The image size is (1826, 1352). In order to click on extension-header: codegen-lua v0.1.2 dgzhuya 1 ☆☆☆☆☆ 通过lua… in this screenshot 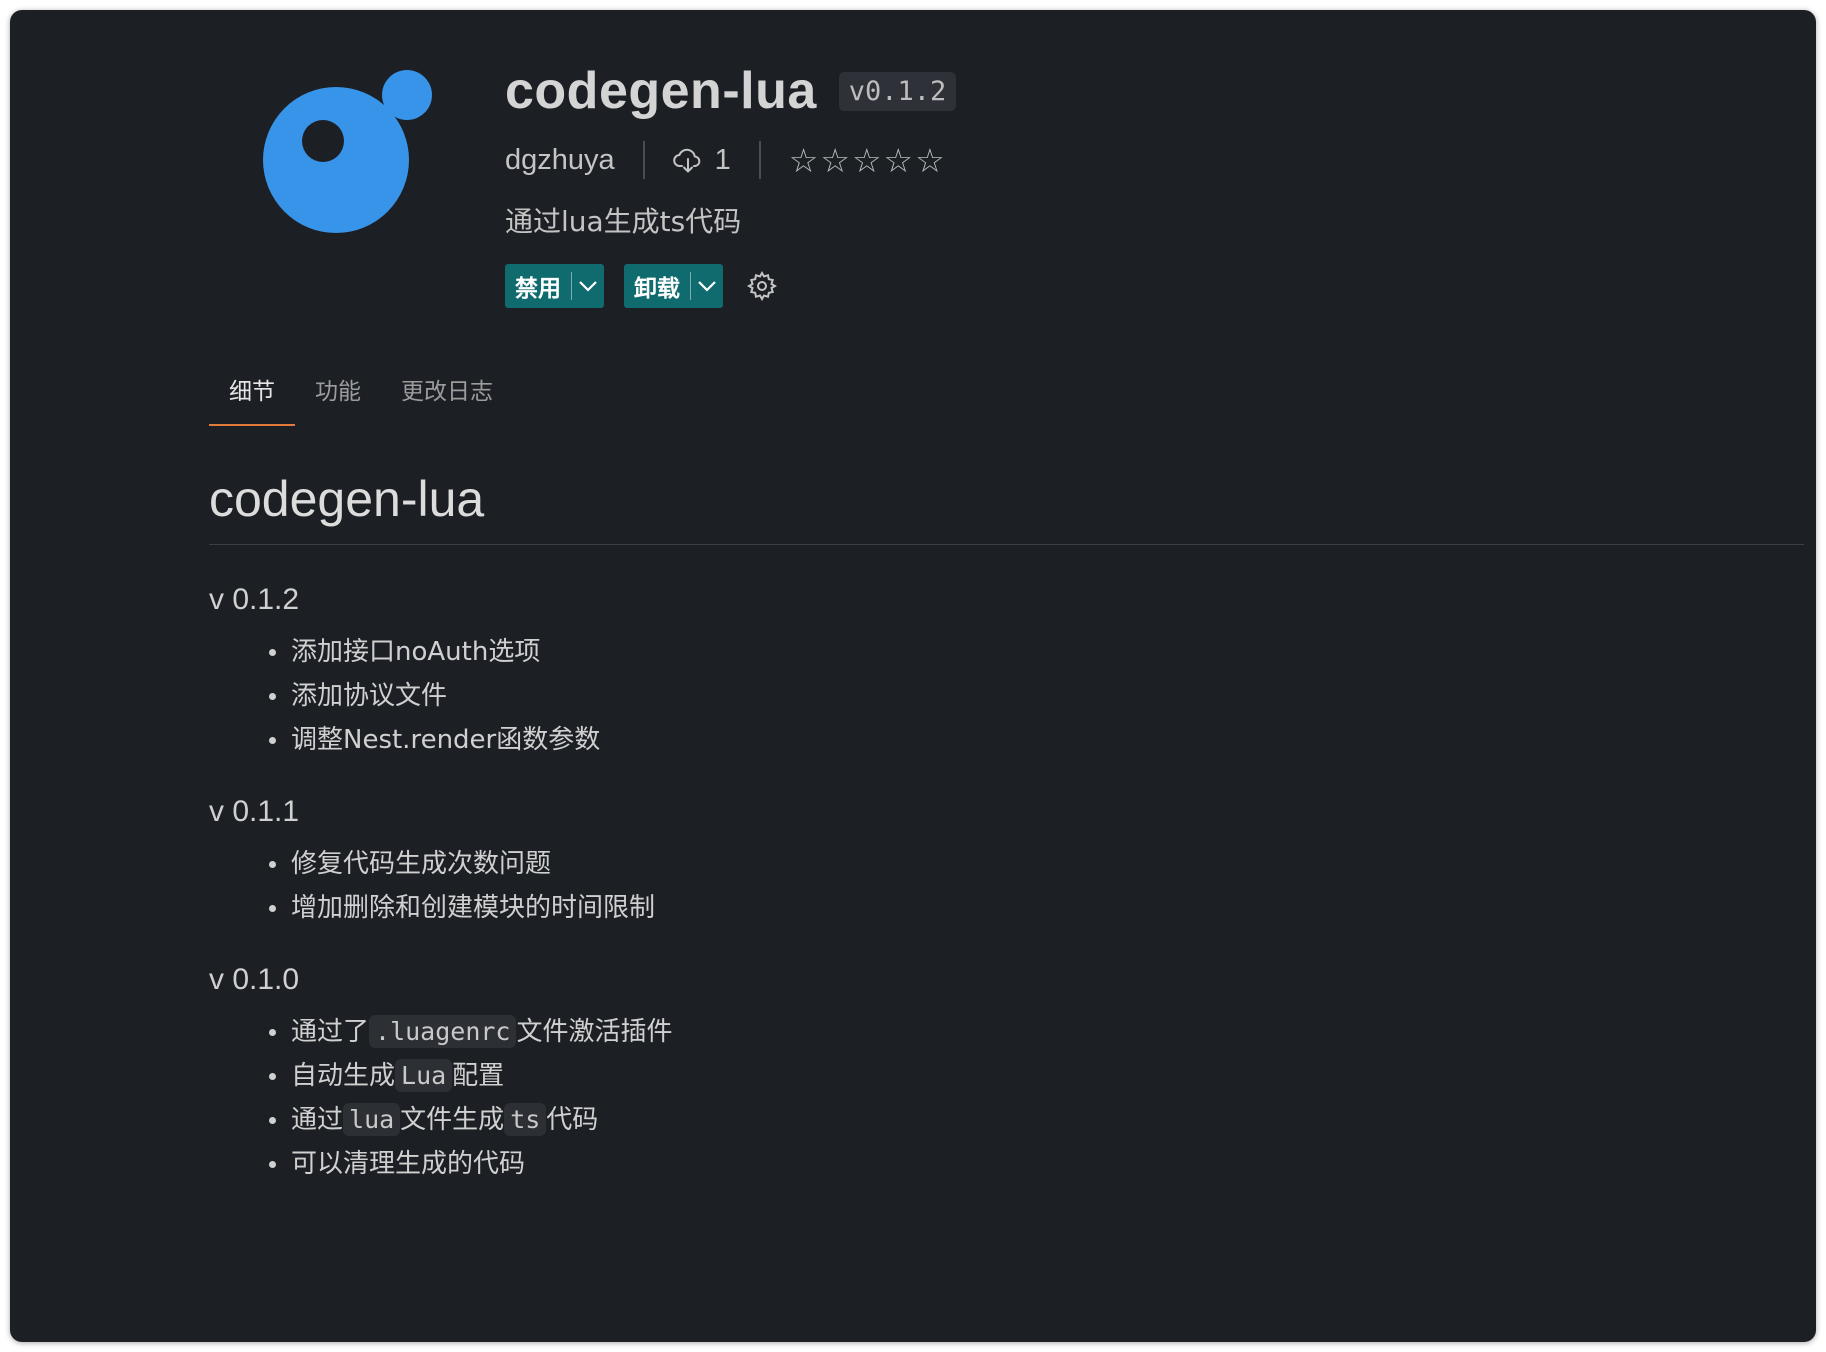, I will do `click(731, 182)`.